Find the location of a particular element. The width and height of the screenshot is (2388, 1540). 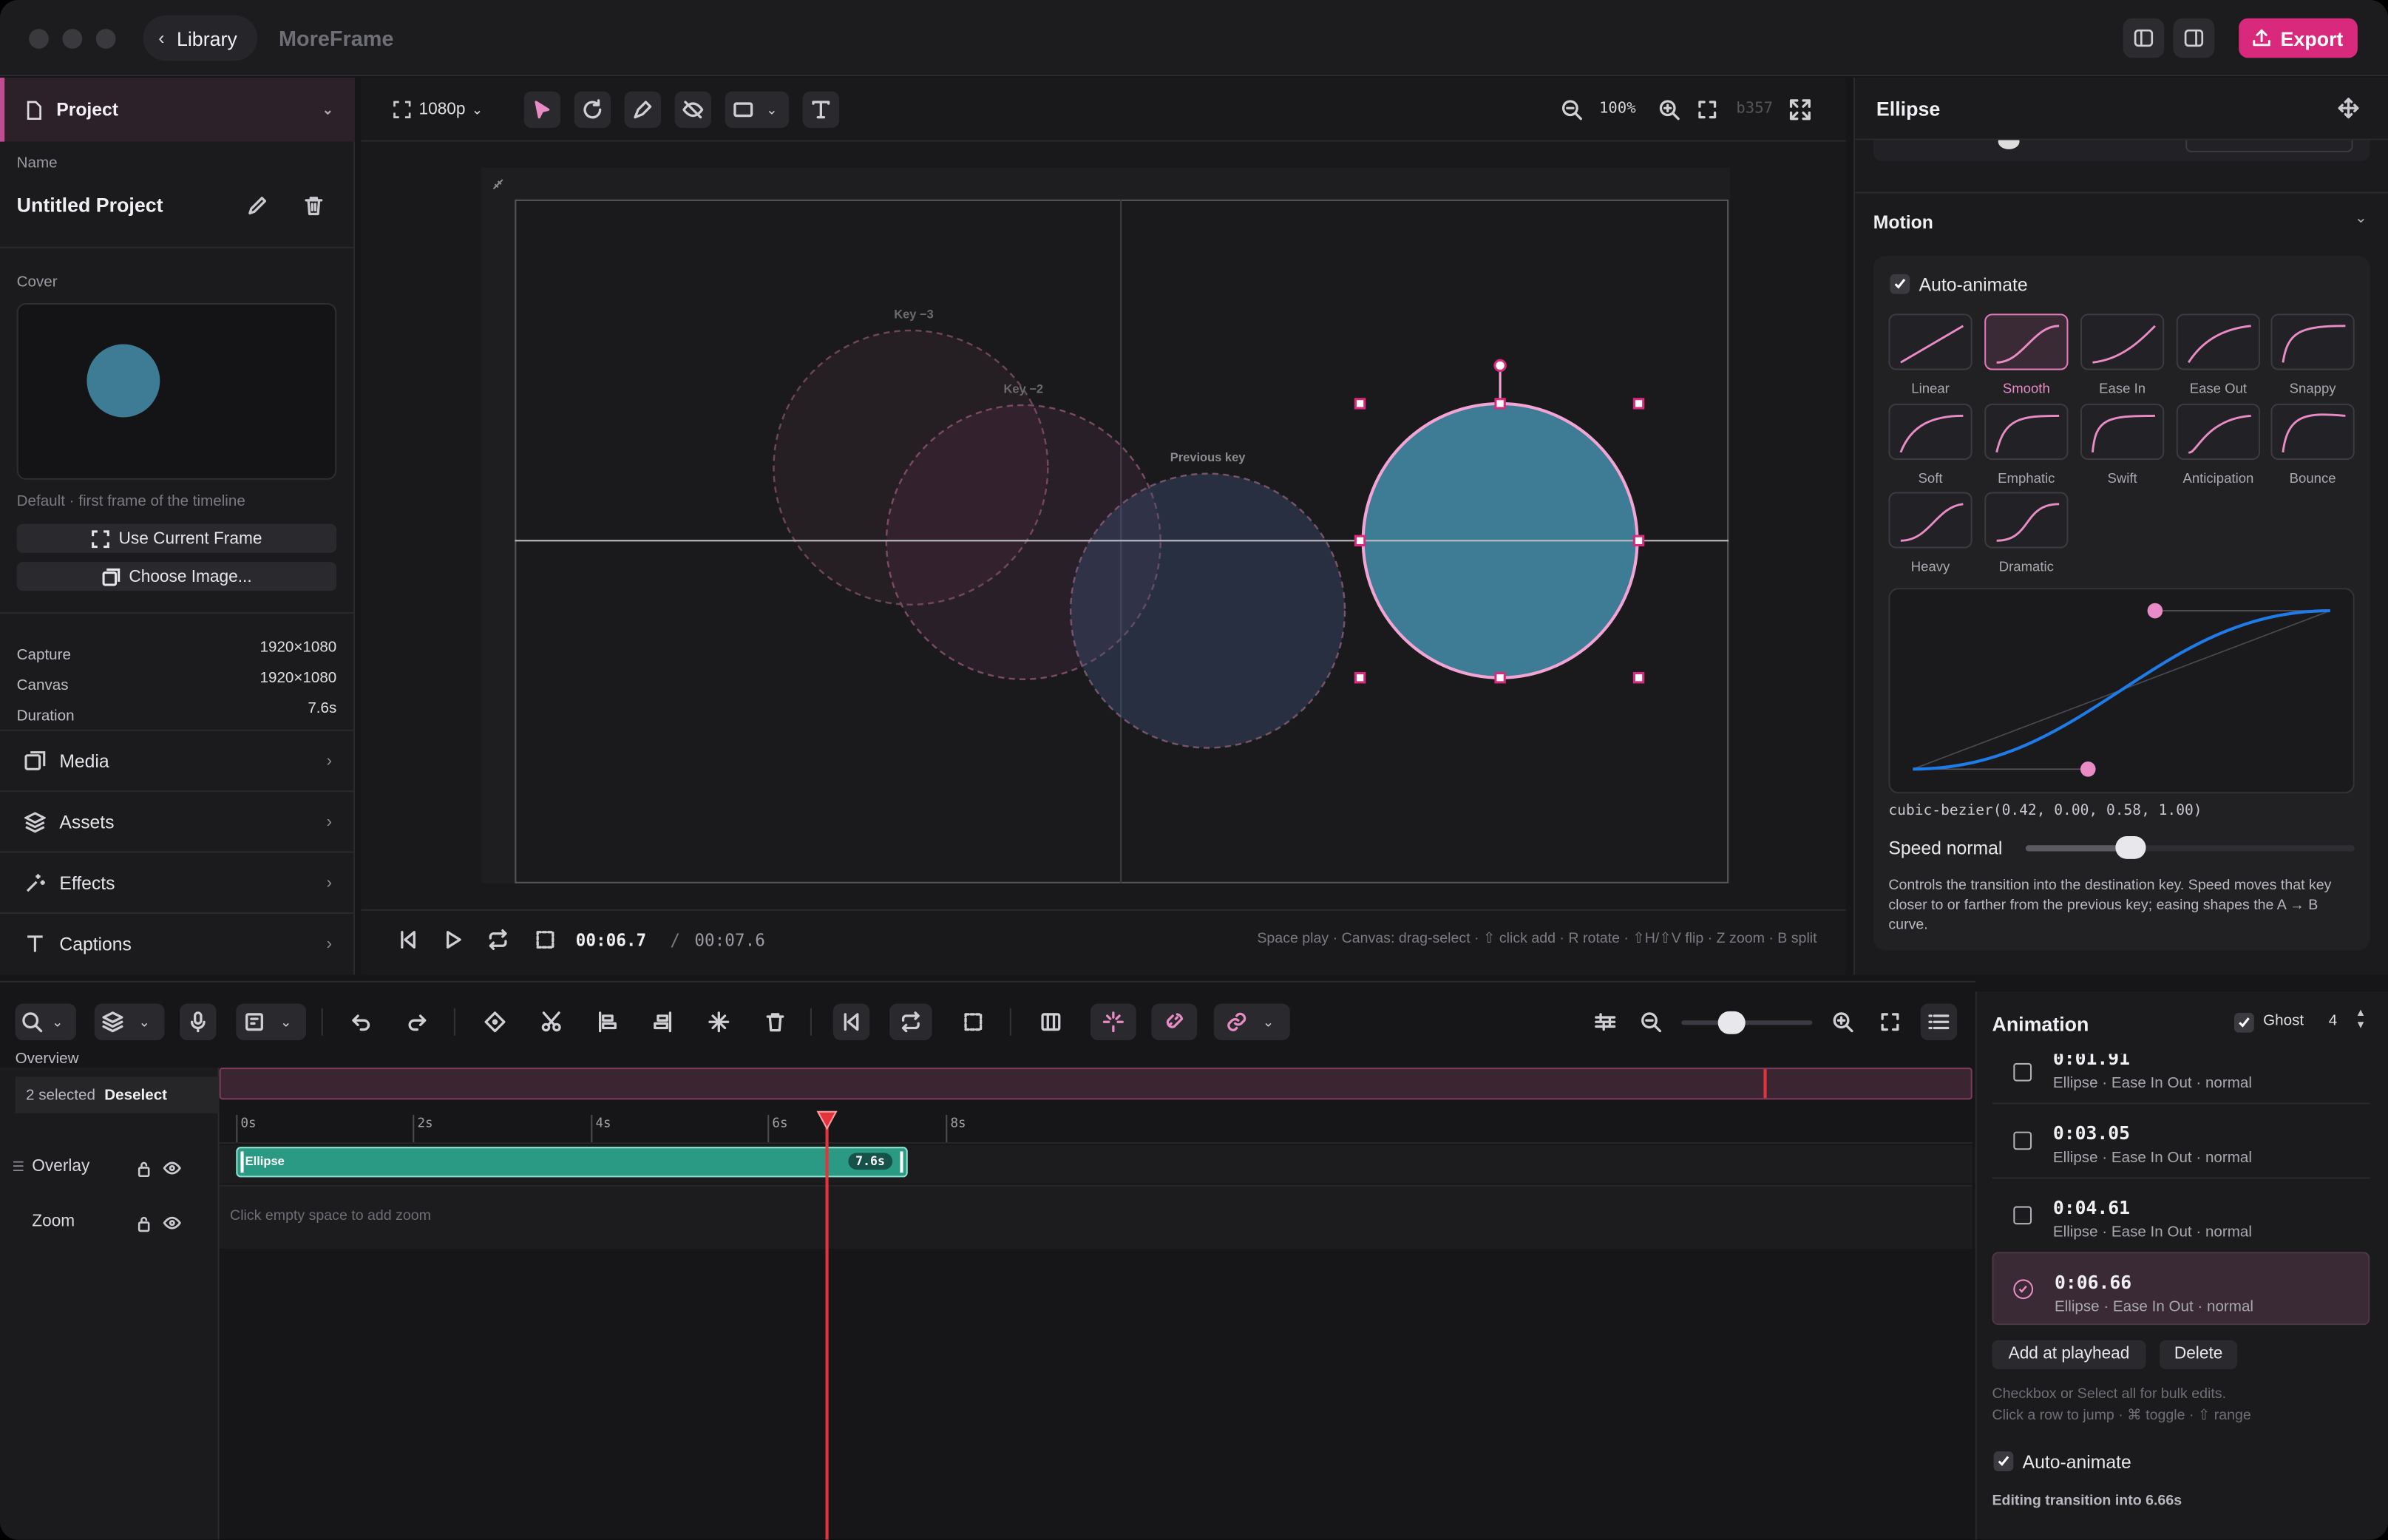

use-current-frame-button: Use Current Frame is located at coordinates (177, 538).